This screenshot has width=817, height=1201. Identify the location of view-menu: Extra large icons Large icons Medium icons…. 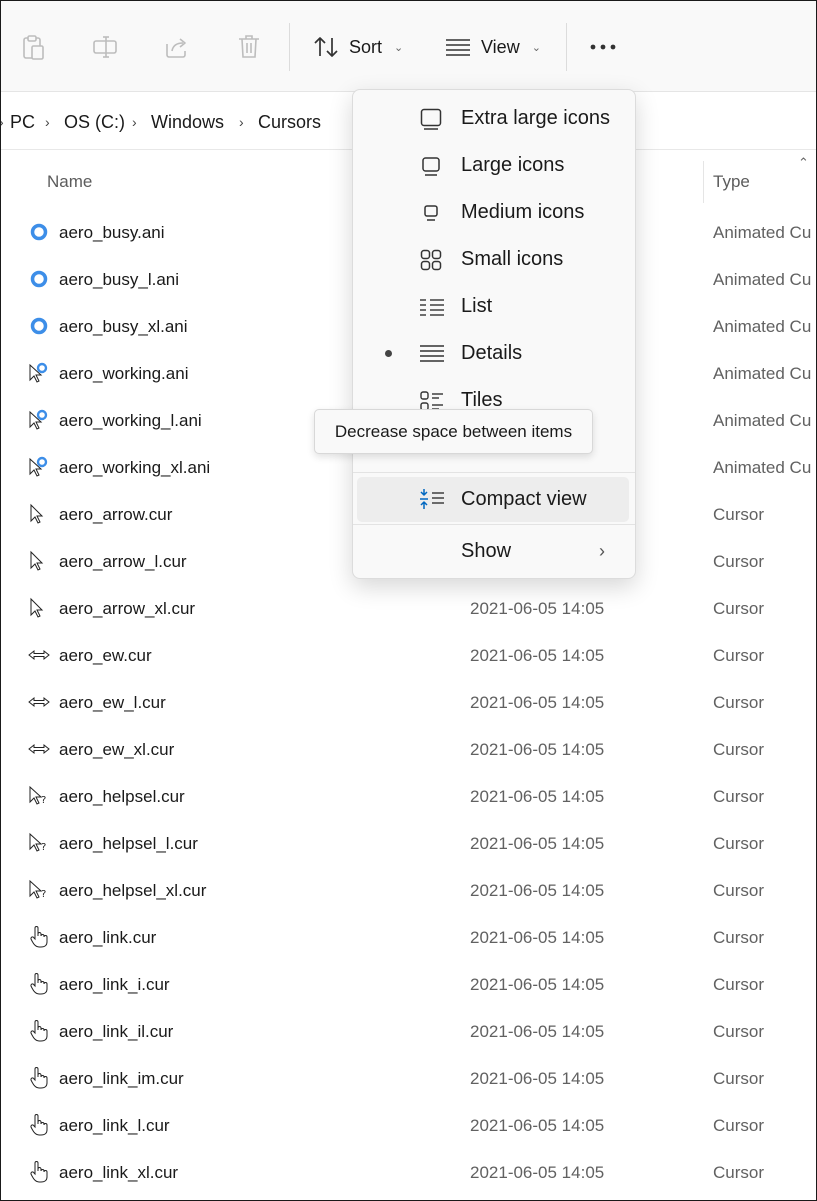
(494, 334).